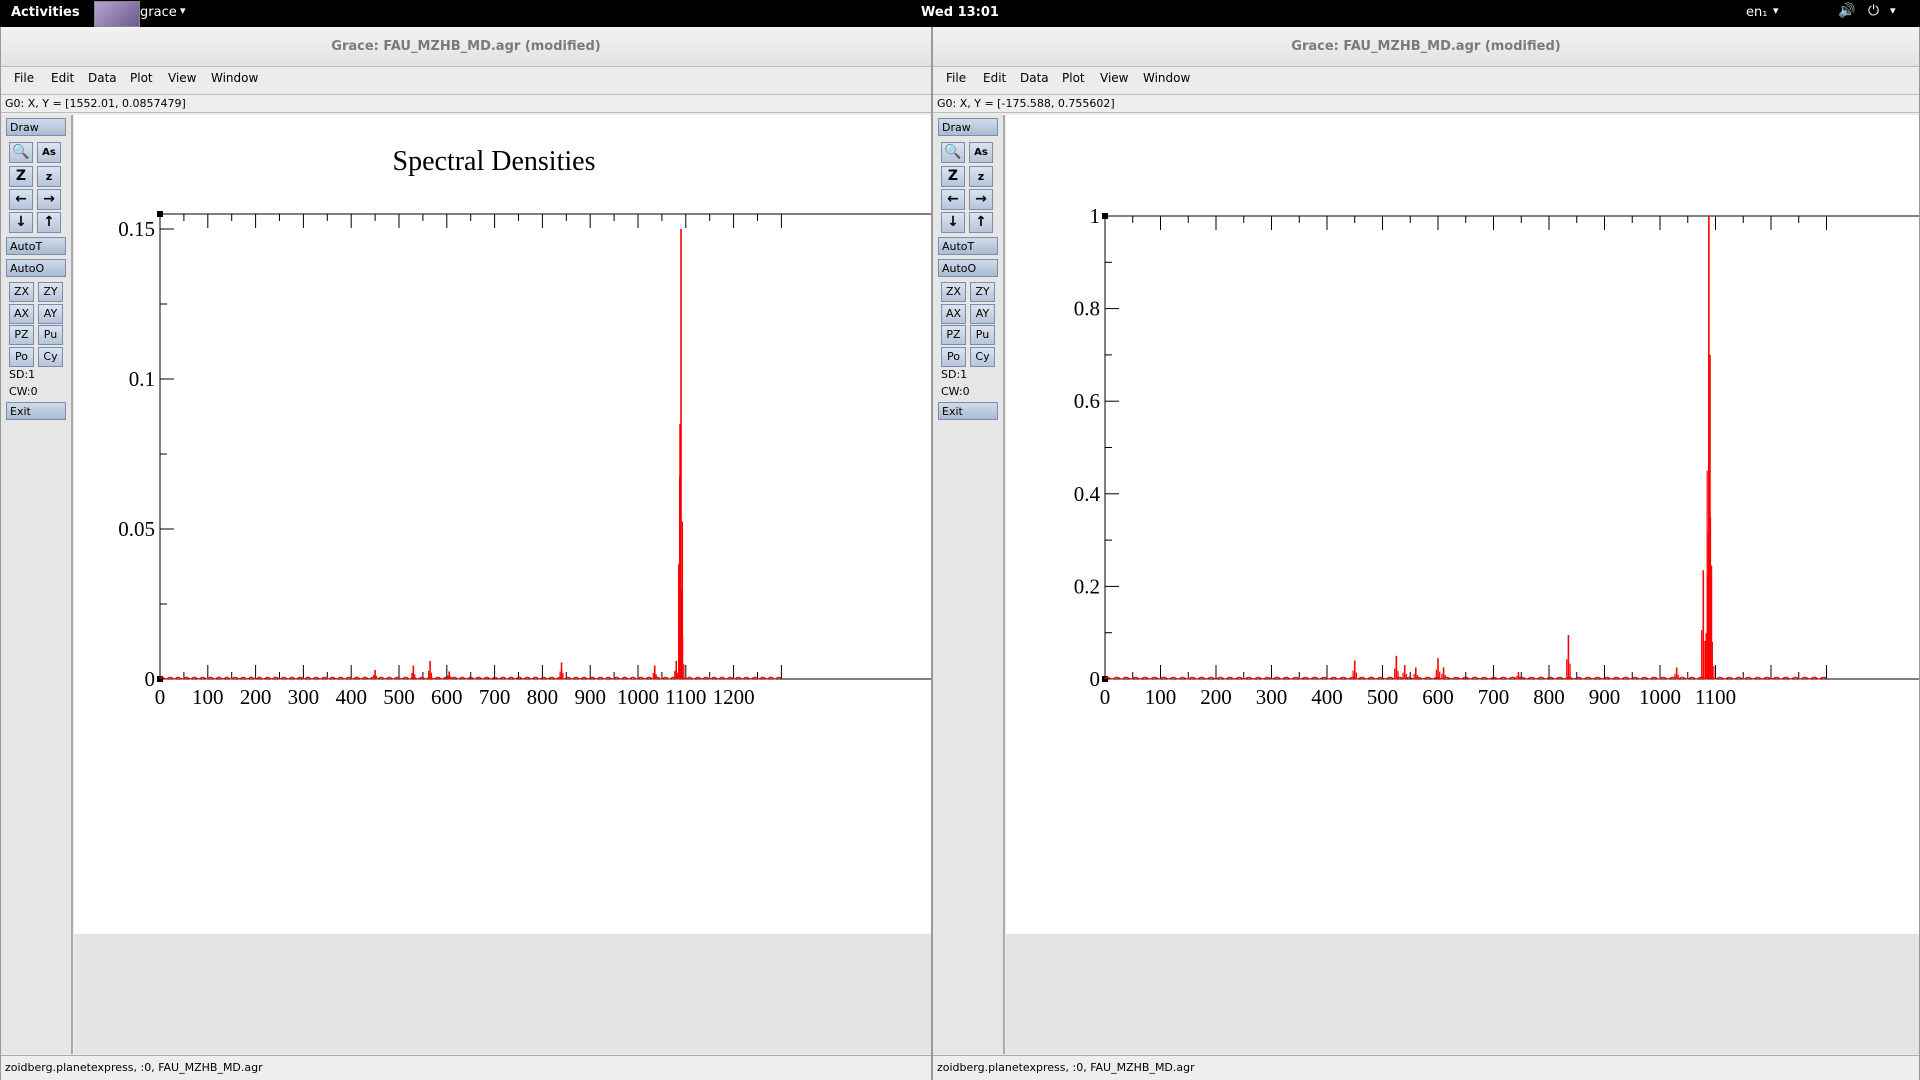 Image resolution: width=1920 pixels, height=1080 pixels. Describe the element at coordinates (590, 697) in the screenshot. I see `x-tick-label: 900` at that location.